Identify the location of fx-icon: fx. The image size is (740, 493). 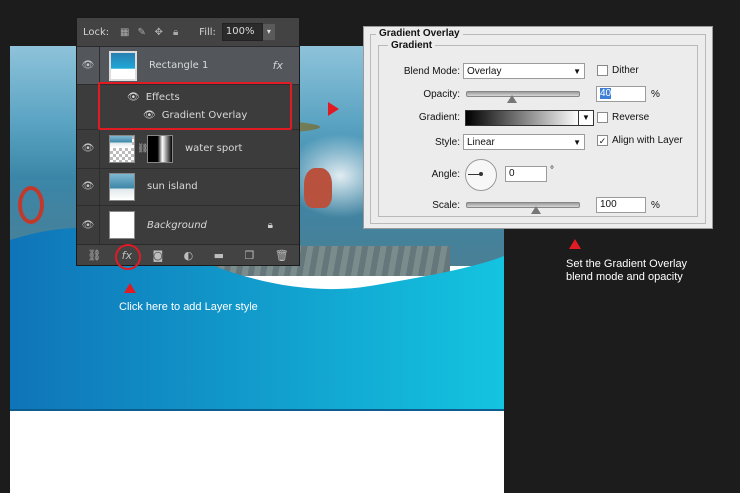
(277, 65).